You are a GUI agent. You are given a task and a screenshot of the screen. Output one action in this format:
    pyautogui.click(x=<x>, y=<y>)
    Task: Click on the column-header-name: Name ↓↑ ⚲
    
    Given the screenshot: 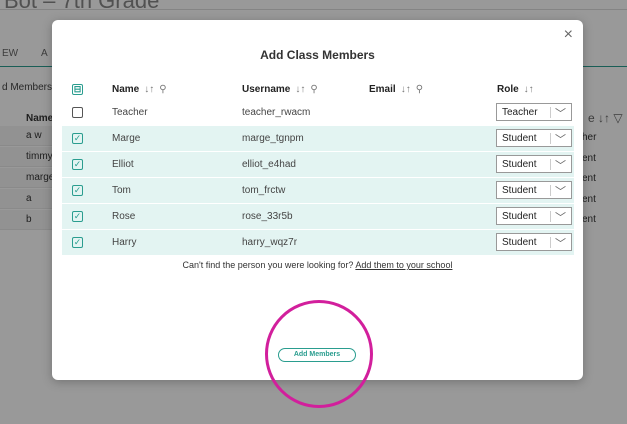 What is the action you would take?
    pyautogui.click(x=139, y=89)
    